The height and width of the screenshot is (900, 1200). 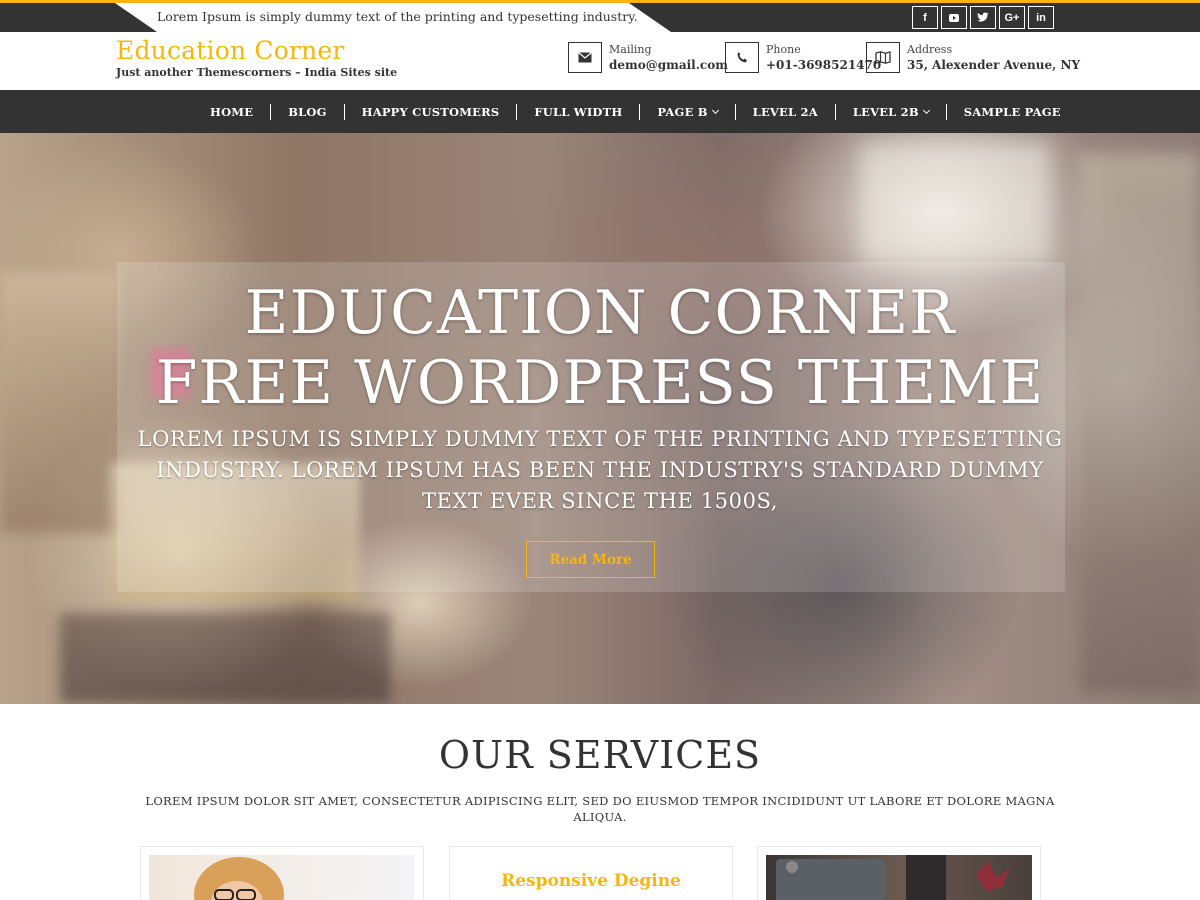 I want to click on service-card-2: Responsive Degine, so click(x=591, y=873).